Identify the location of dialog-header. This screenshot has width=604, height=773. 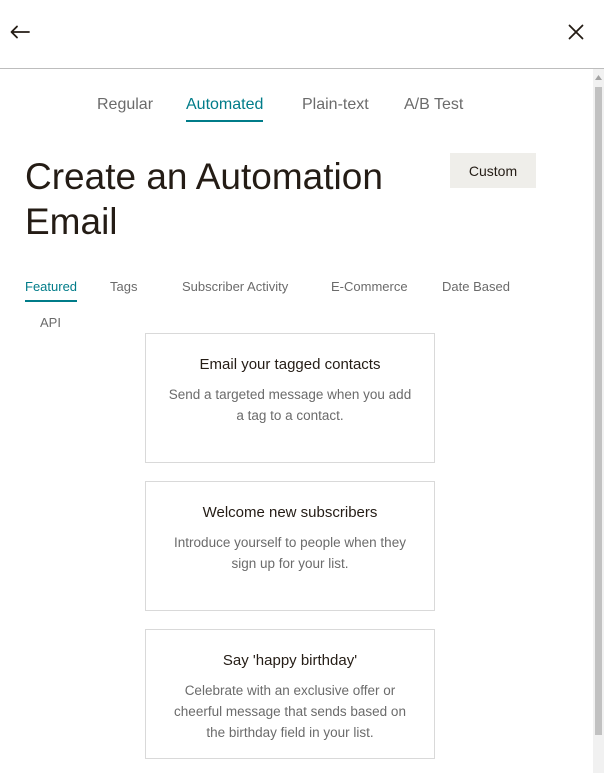
(302, 34).